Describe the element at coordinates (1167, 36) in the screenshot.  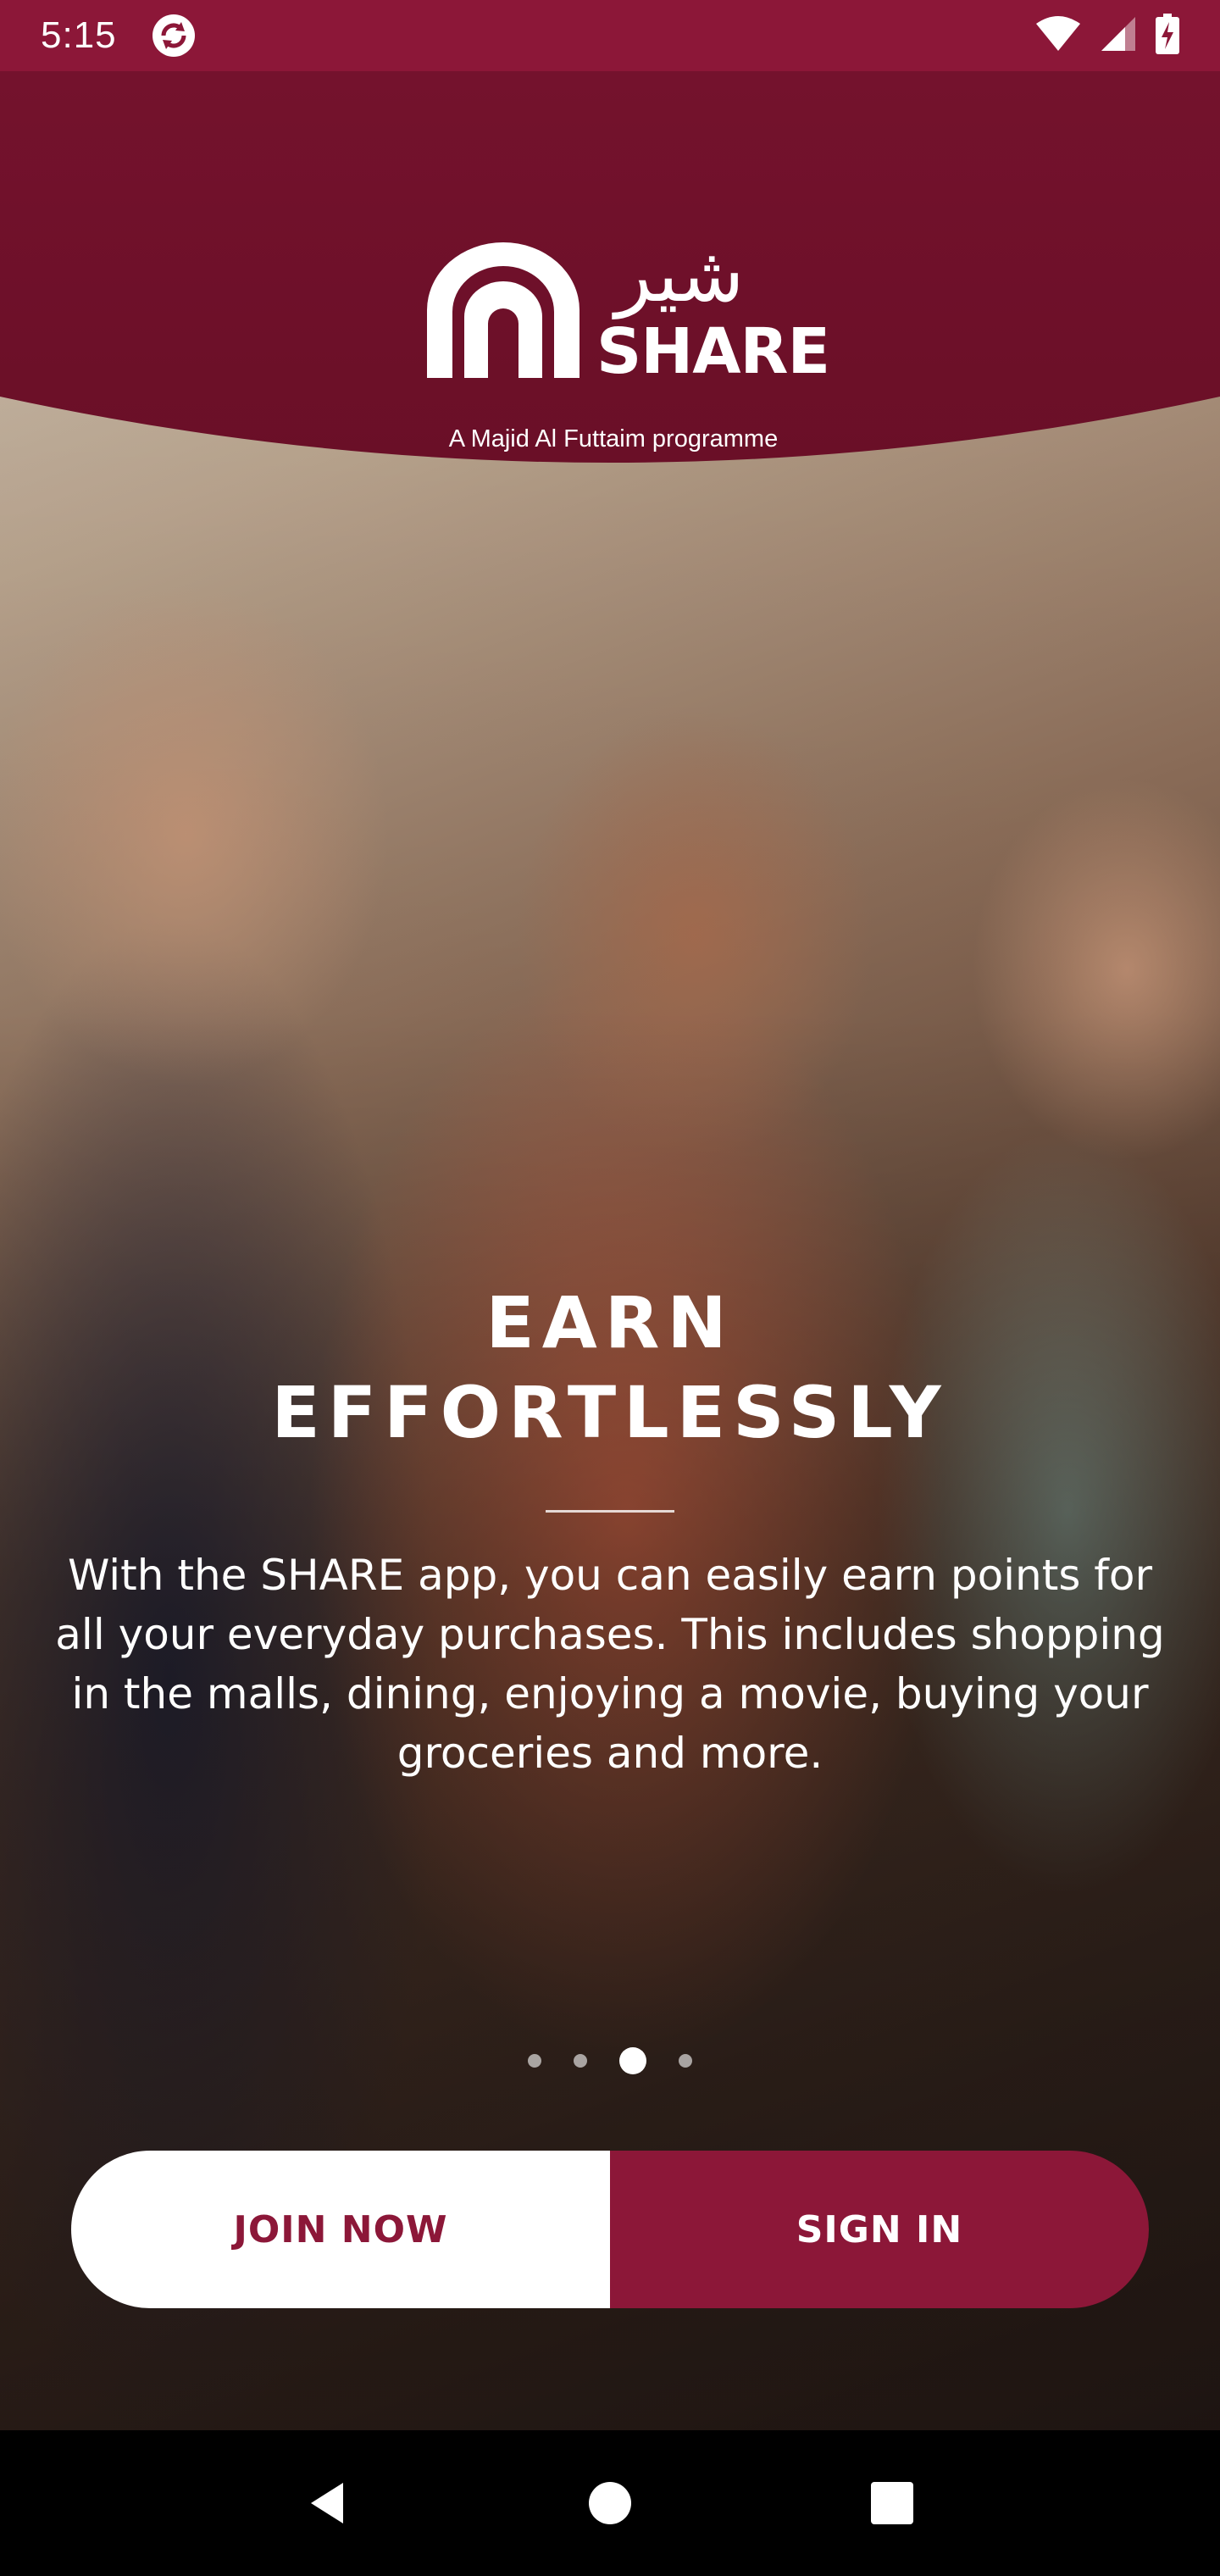
I see `battery-charging-icon` at that location.